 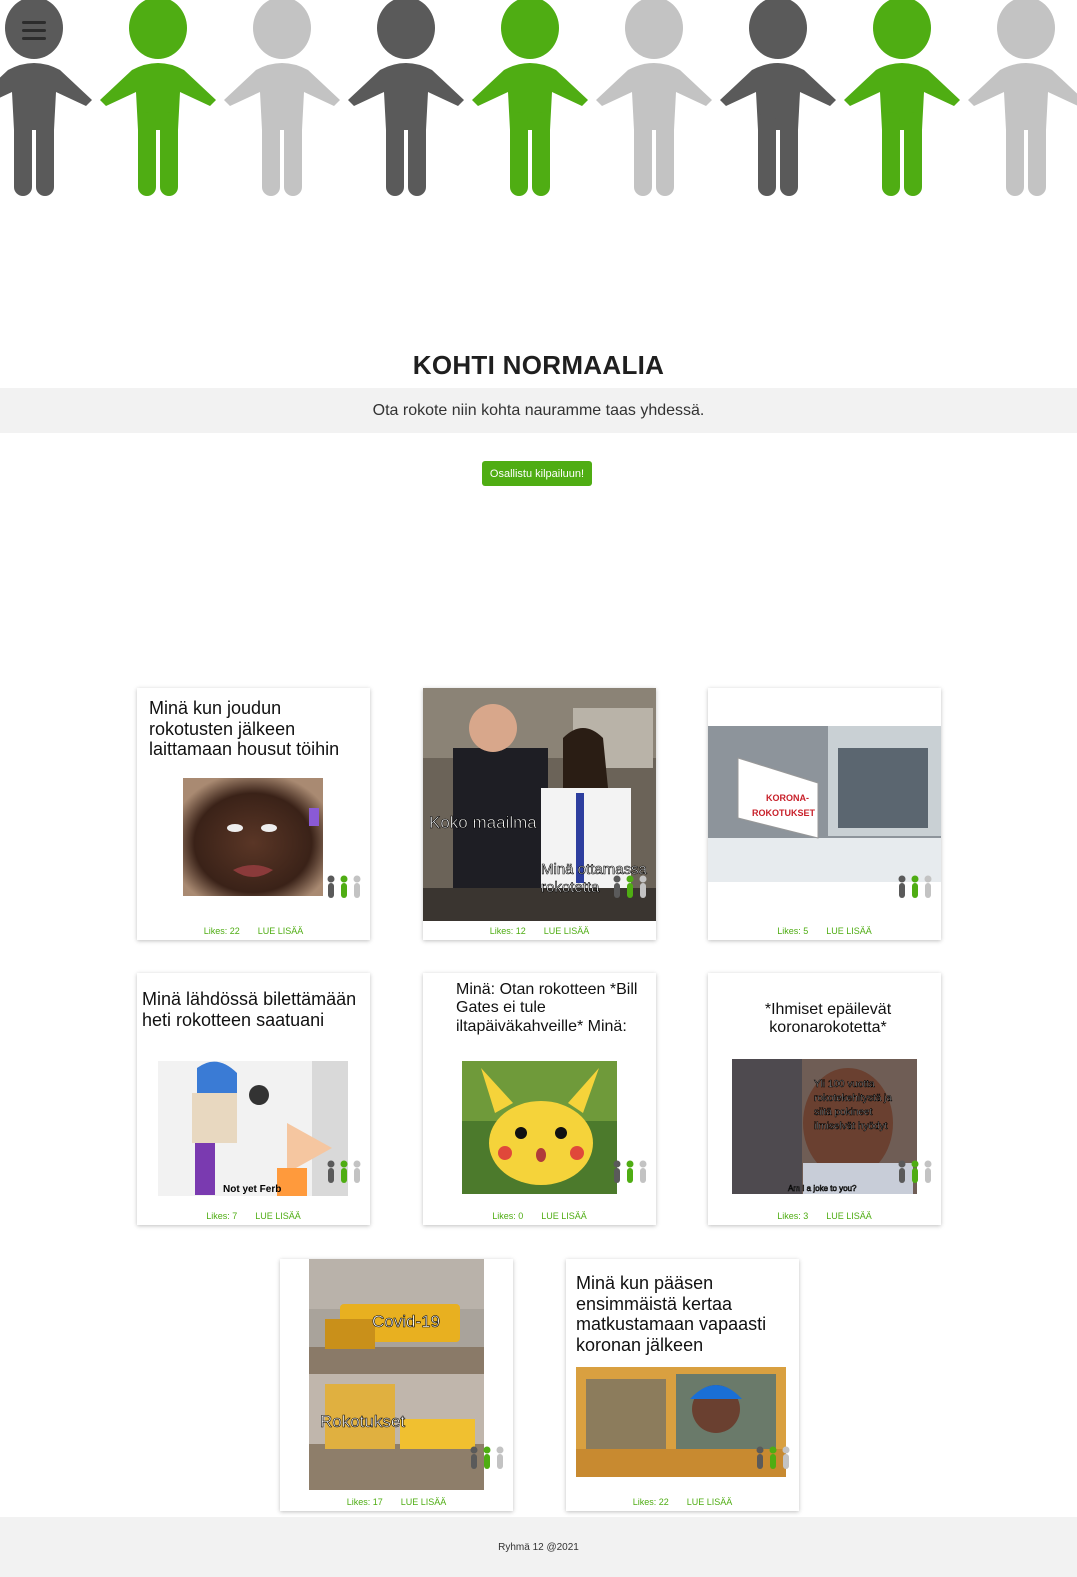 What do you see at coordinates (539, 1215) in the screenshot?
I see `card-footer: Likes: 0 LUE LISÄÄ` at bounding box center [539, 1215].